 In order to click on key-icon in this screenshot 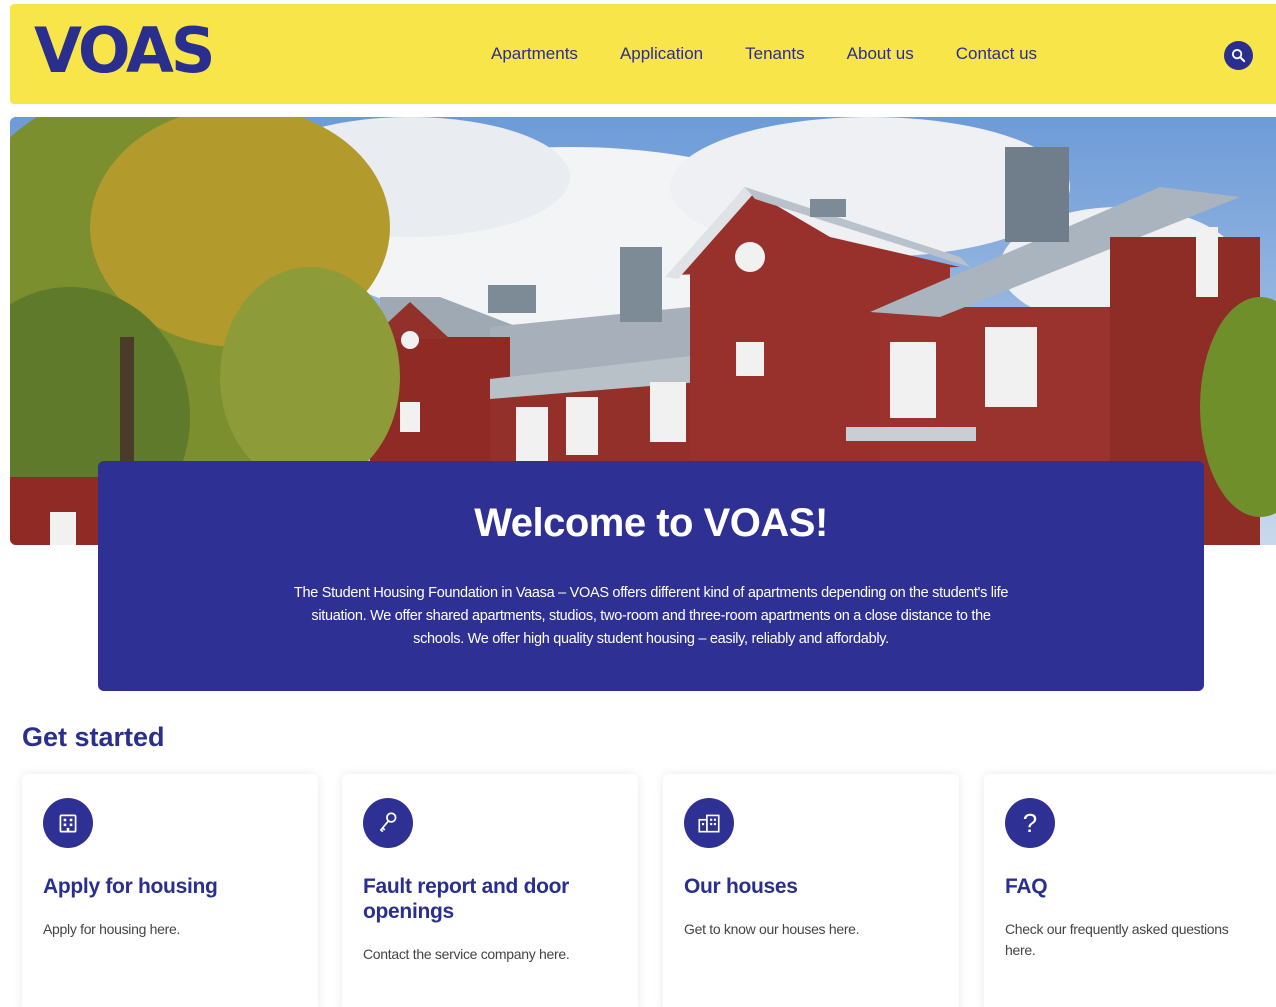, I will do `click(388, 823)`.